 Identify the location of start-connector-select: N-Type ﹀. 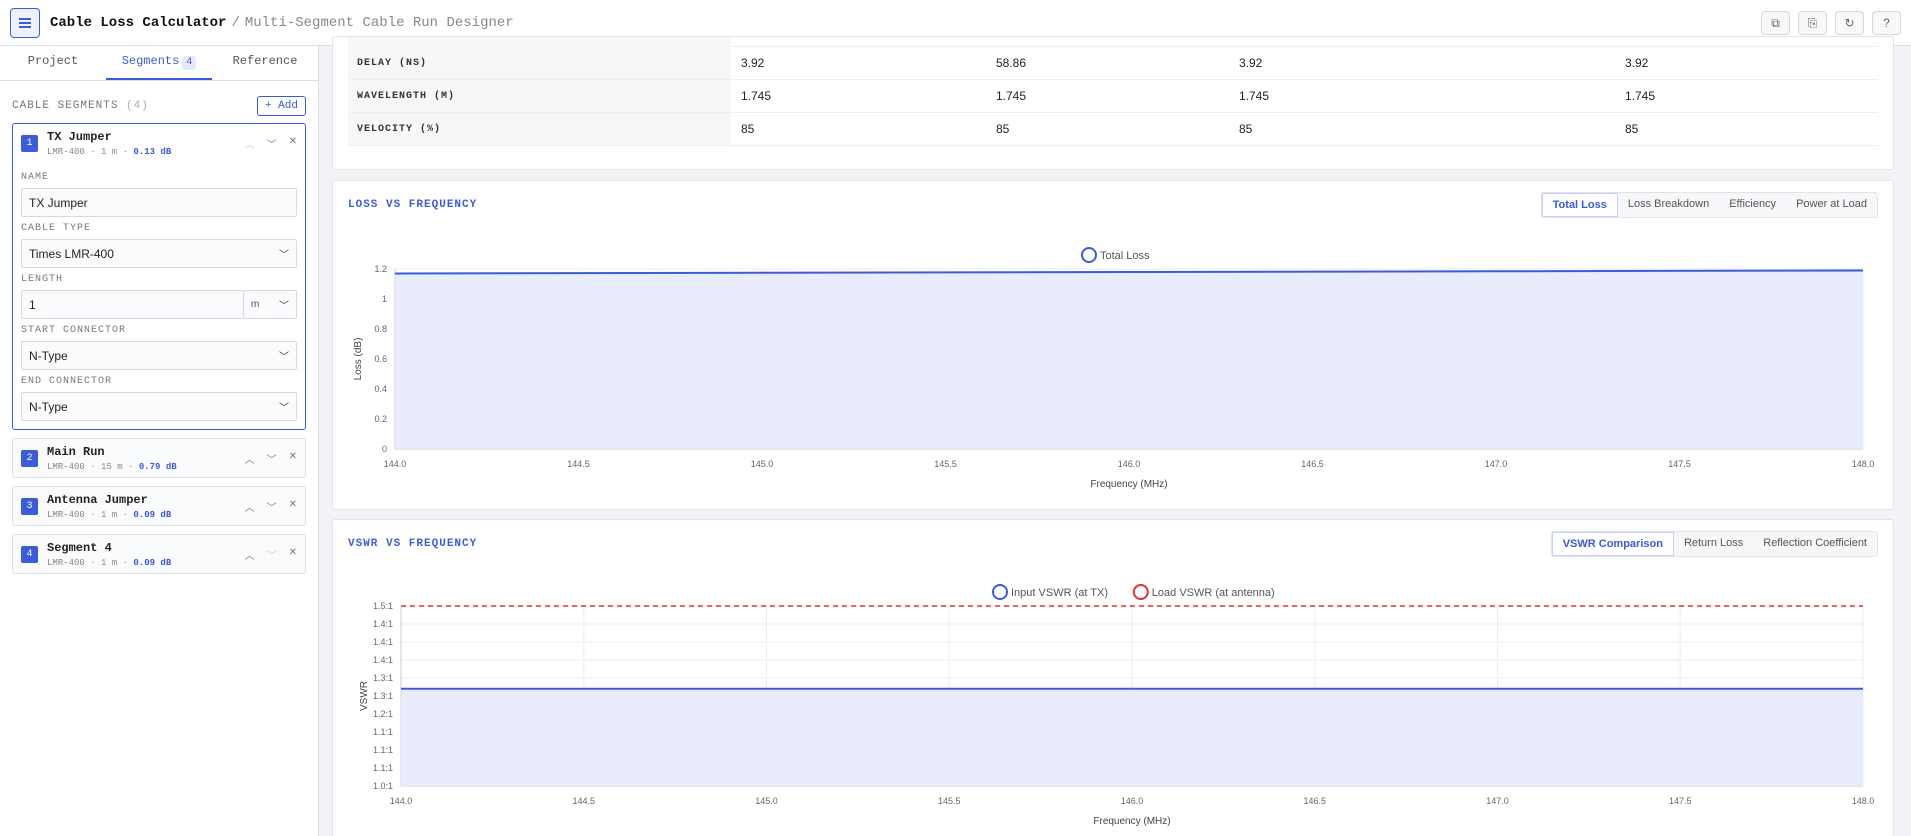
(159, 355).